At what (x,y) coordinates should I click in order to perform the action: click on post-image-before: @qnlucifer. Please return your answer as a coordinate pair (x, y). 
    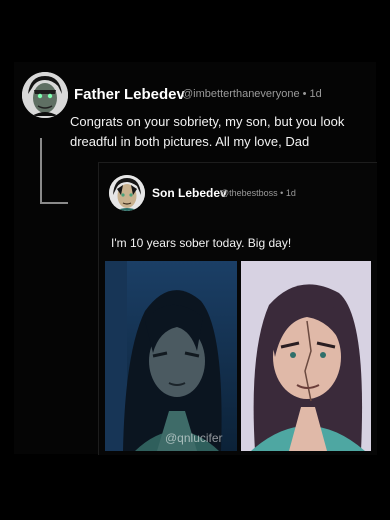
    Looking at the image, I should click on (171, 356).